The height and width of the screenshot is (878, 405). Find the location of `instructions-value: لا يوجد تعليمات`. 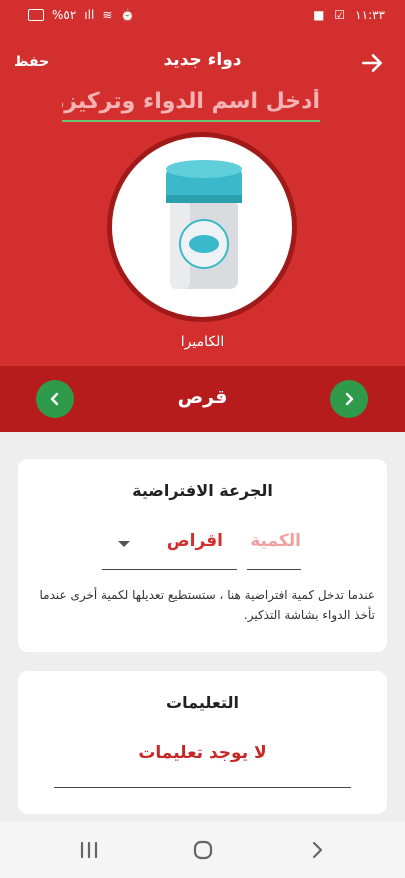

instructions-value: لا يوجد تعليمات is located at coordinates (202, 753).